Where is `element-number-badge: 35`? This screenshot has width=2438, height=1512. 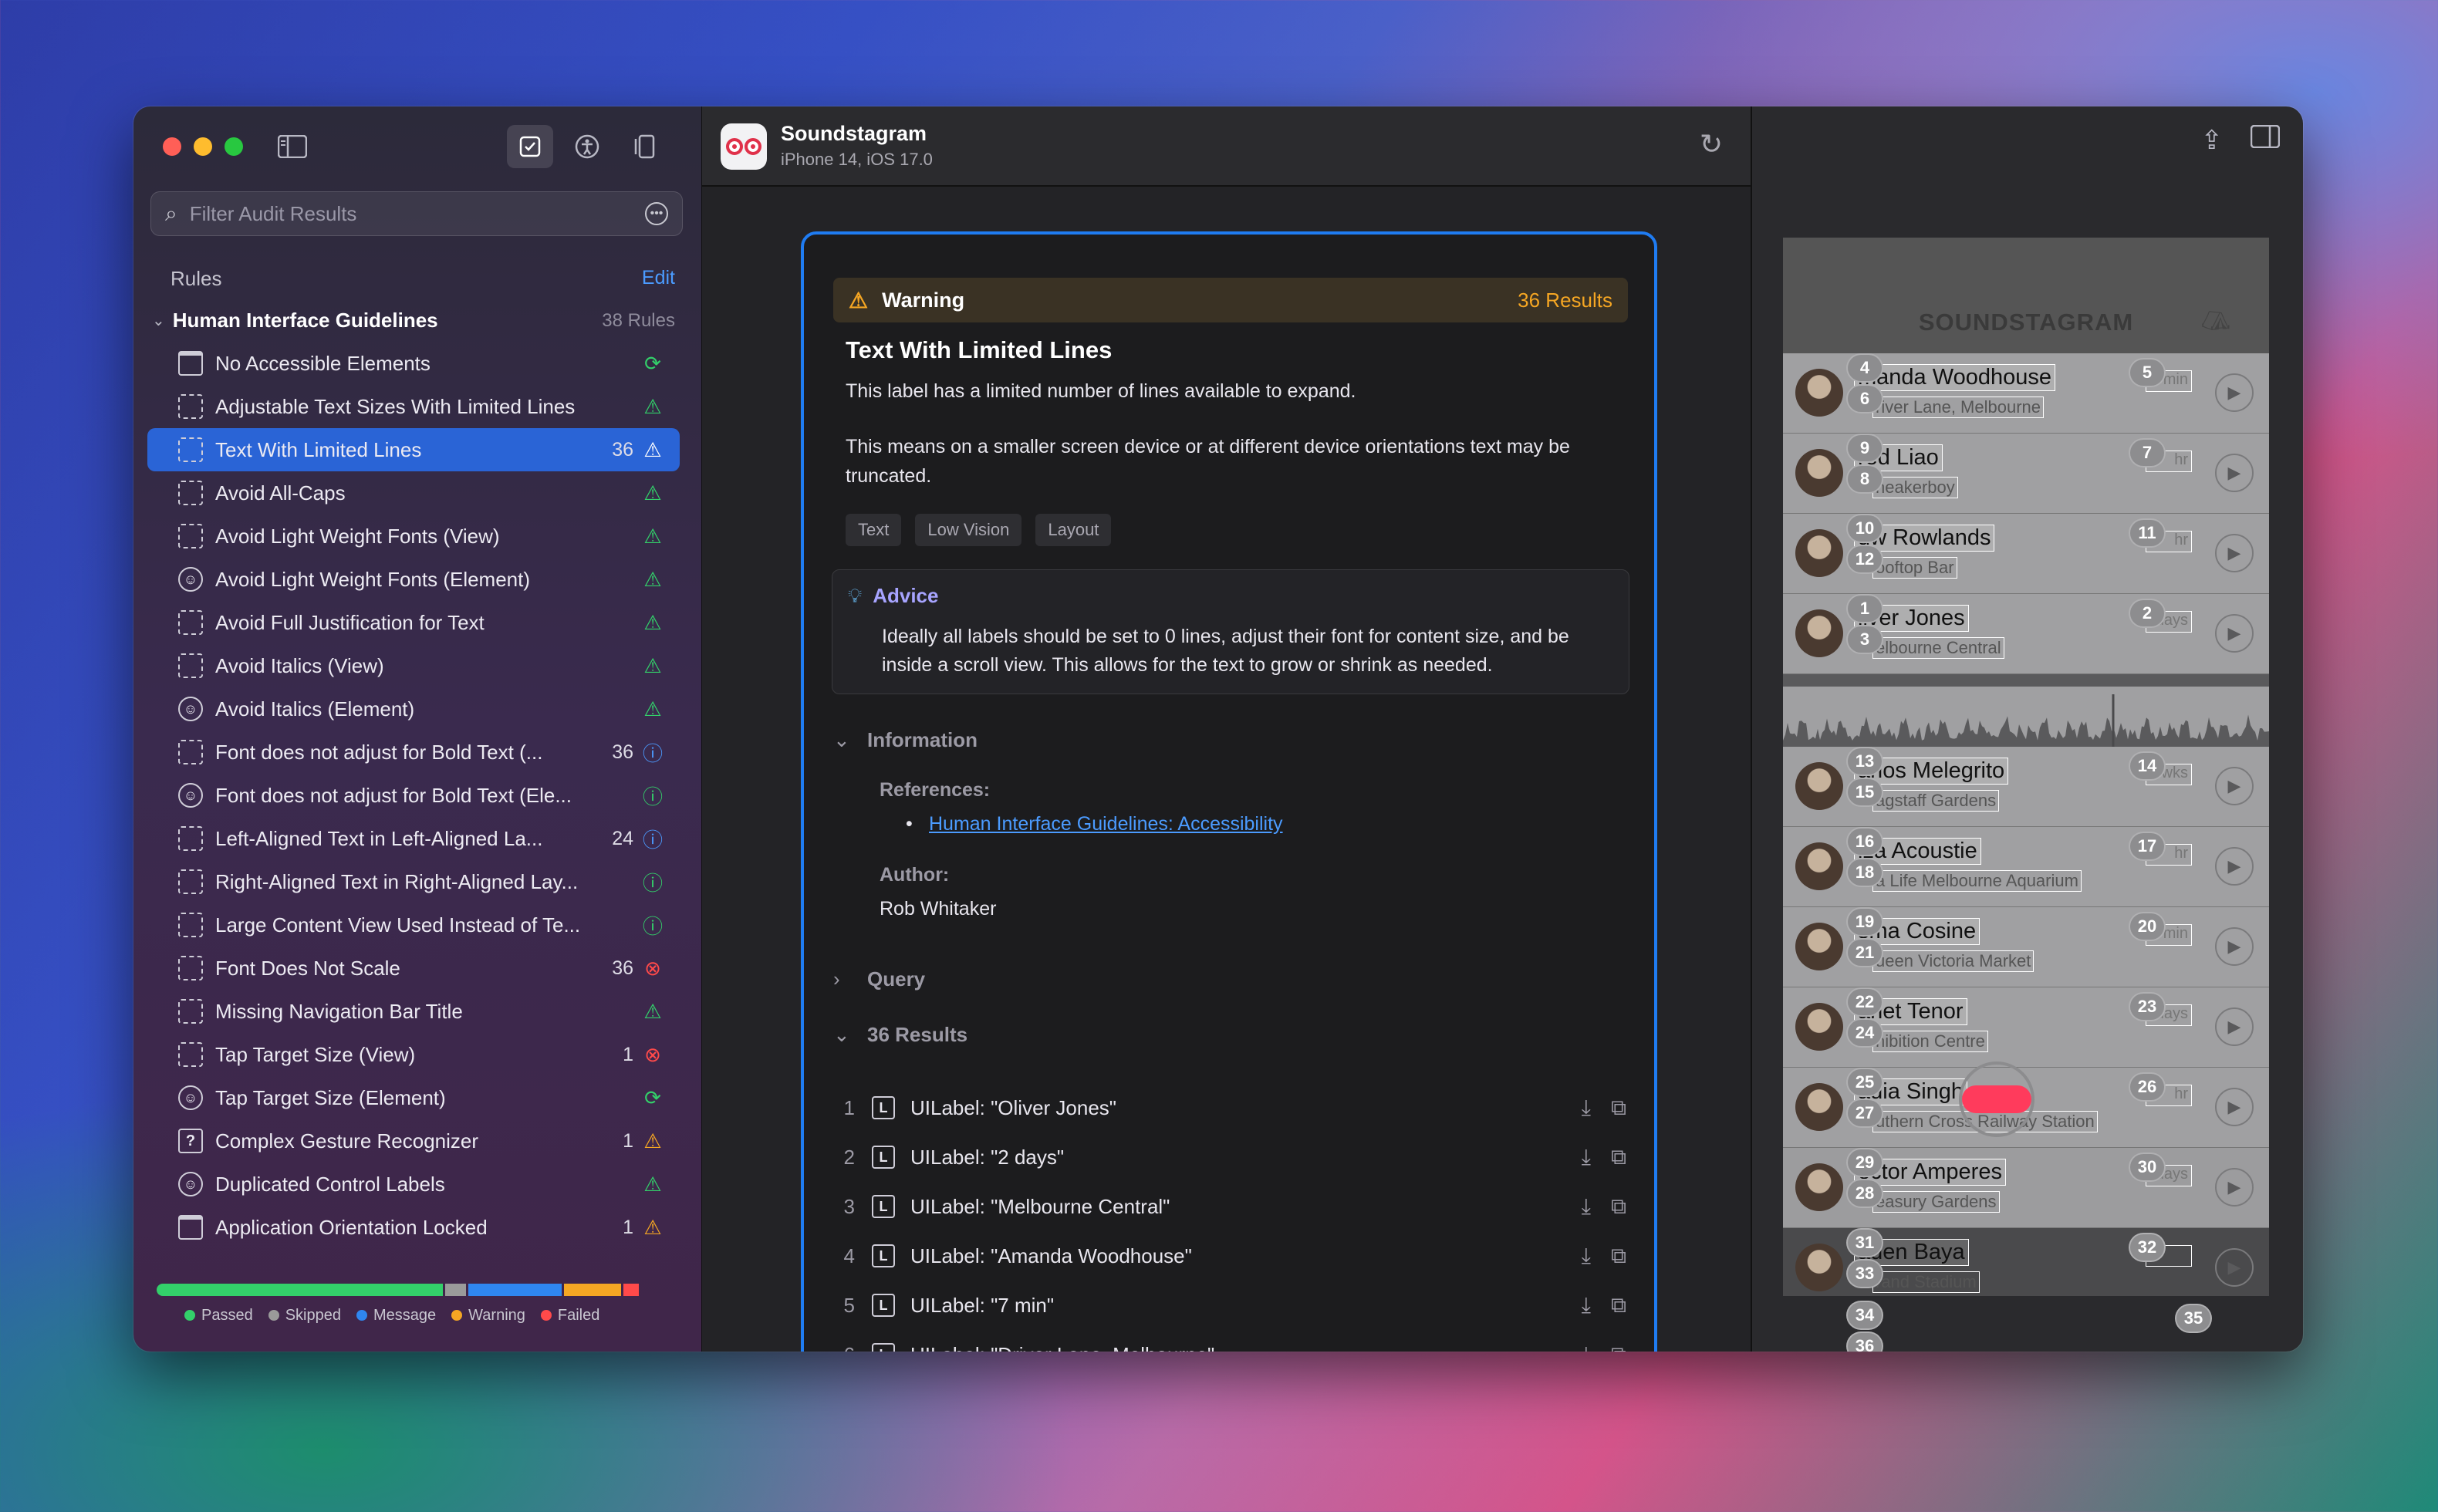 element-number-badge: 35 is located at coordinates (2193, 1318).